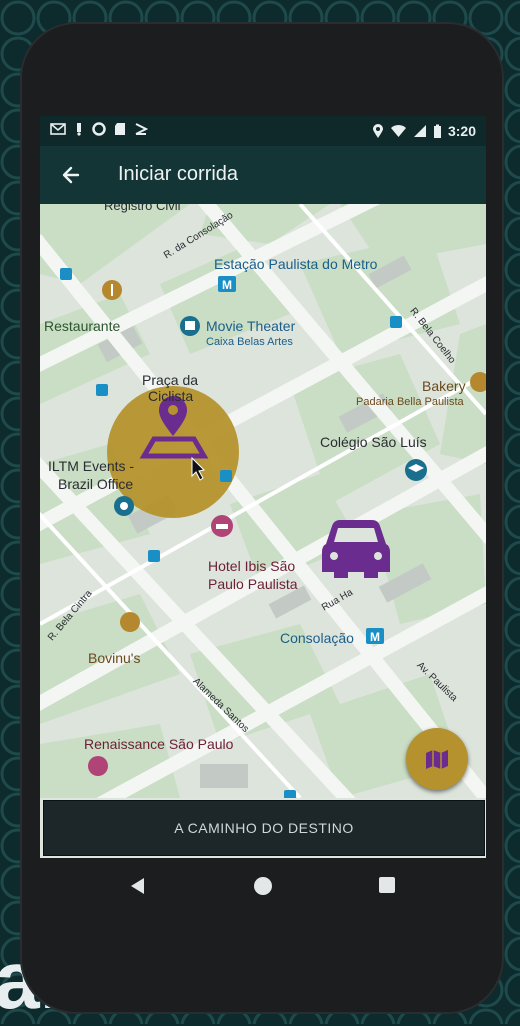  Describe the element at coordinates (71, 175) in the screenshot. I see `arrow-back-icon` at that location.